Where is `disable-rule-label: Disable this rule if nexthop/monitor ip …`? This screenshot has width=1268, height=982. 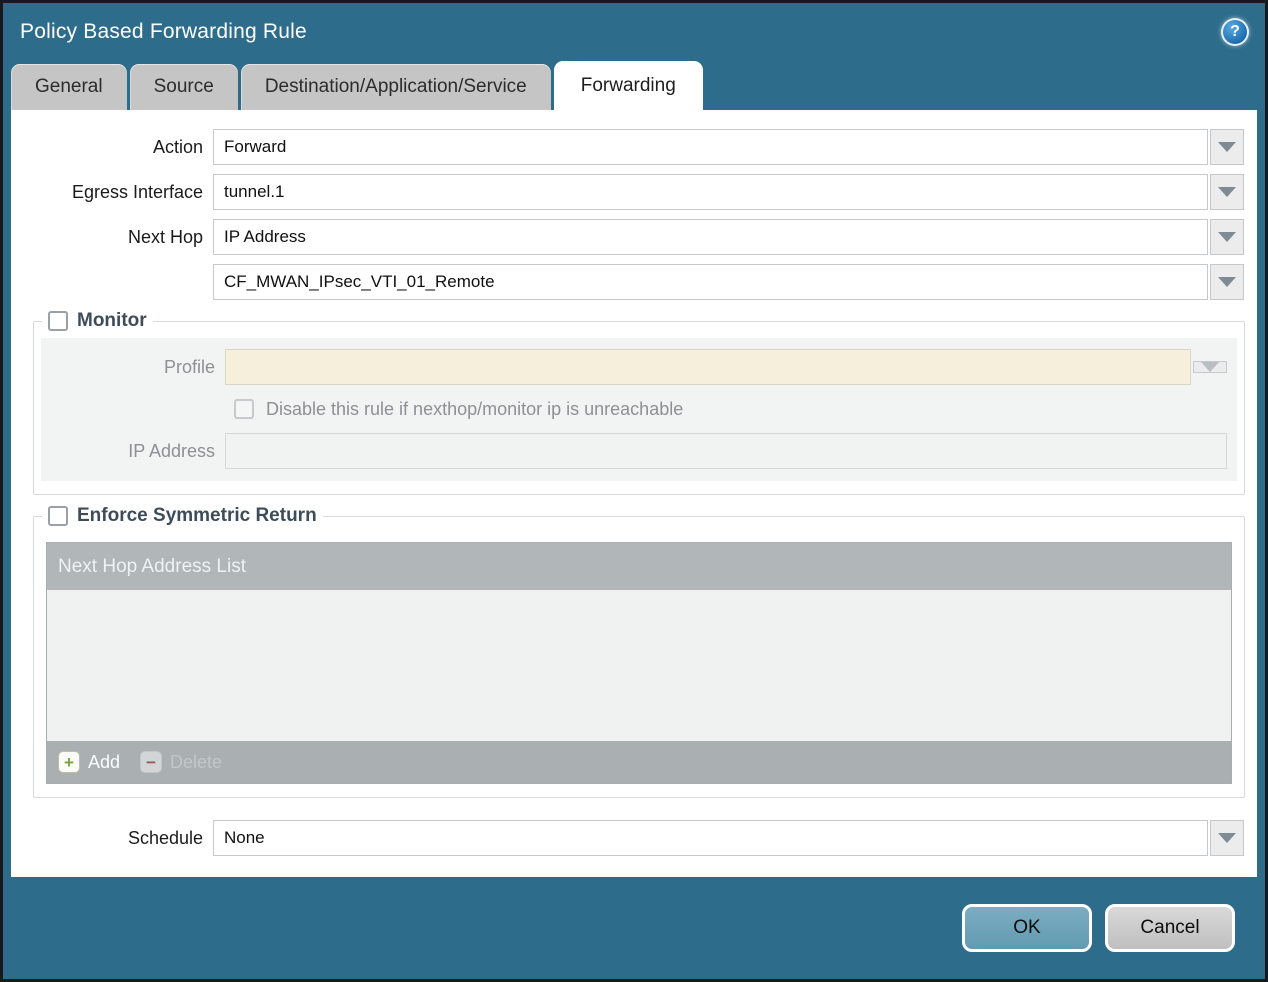 disable-rule-label: Disable this rule if nexthop/monitor ip … is located at coordinates (475, 408).